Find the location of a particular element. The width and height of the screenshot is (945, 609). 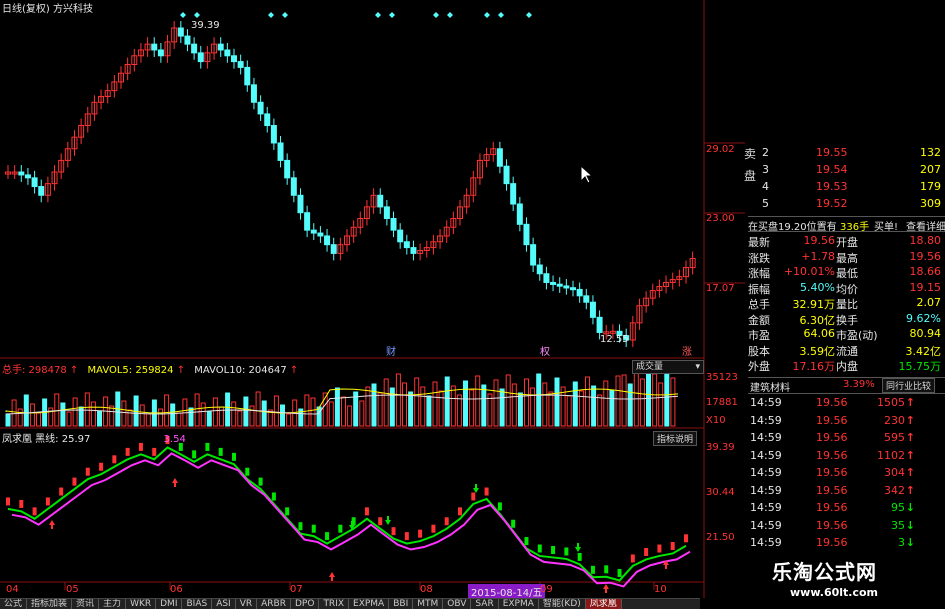

event-marker-finance: 财 is located at coordinates (391, 350).